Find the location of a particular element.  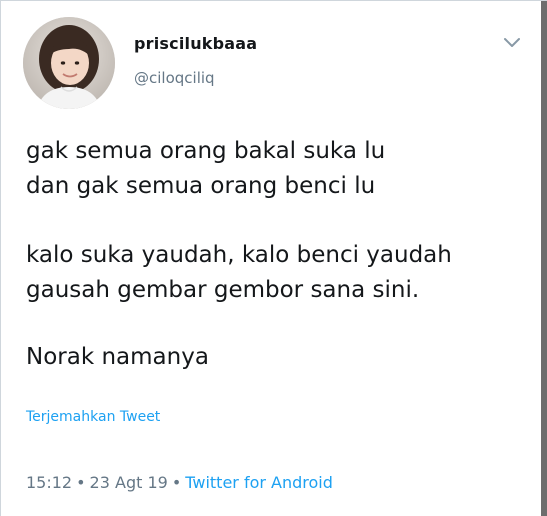

user-handle: @ciloqciliq is located at coordinates (195, 78).